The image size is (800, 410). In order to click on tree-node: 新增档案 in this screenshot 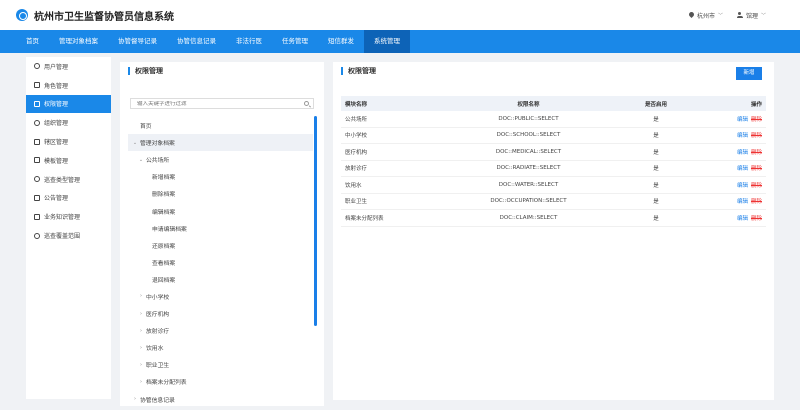, I will do `click(220, 176)`.